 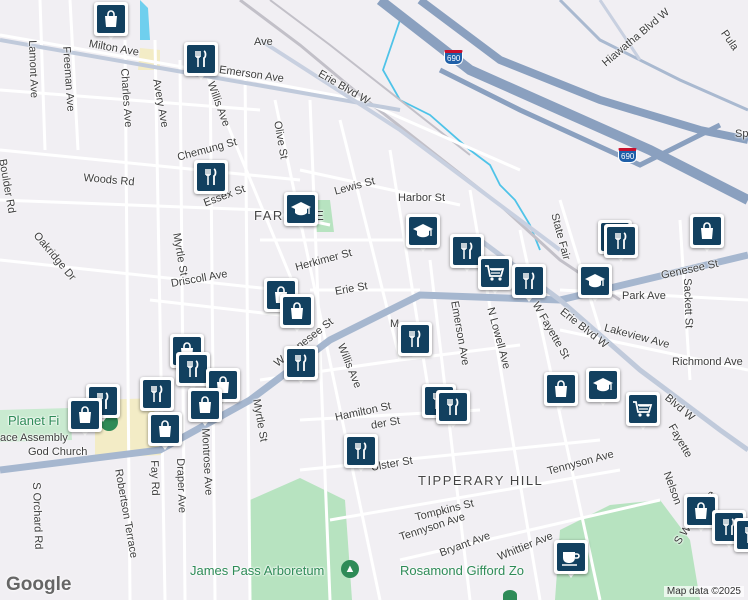 I want to click on street-label: Park Ave, so click(x=644, y=296).